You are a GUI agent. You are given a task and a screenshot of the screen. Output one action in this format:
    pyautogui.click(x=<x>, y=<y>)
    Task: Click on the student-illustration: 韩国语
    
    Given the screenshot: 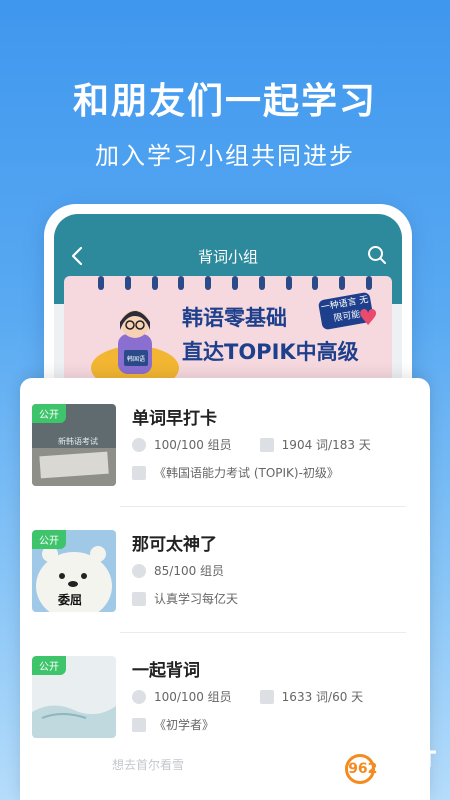 What is the action you would take?
    pyautogui.click(x=135, y=348)
    